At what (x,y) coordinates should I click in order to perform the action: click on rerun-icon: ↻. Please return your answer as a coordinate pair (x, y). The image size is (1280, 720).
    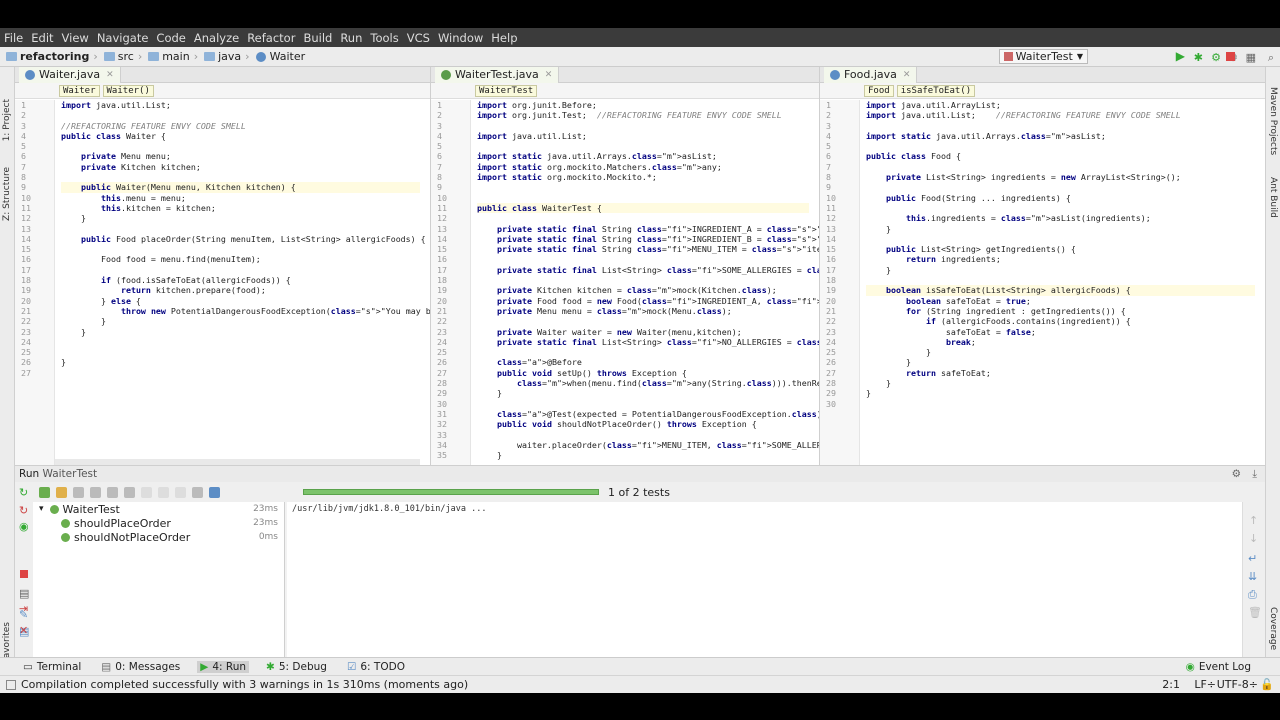
    Looking at the image, I should click on (23, 492).